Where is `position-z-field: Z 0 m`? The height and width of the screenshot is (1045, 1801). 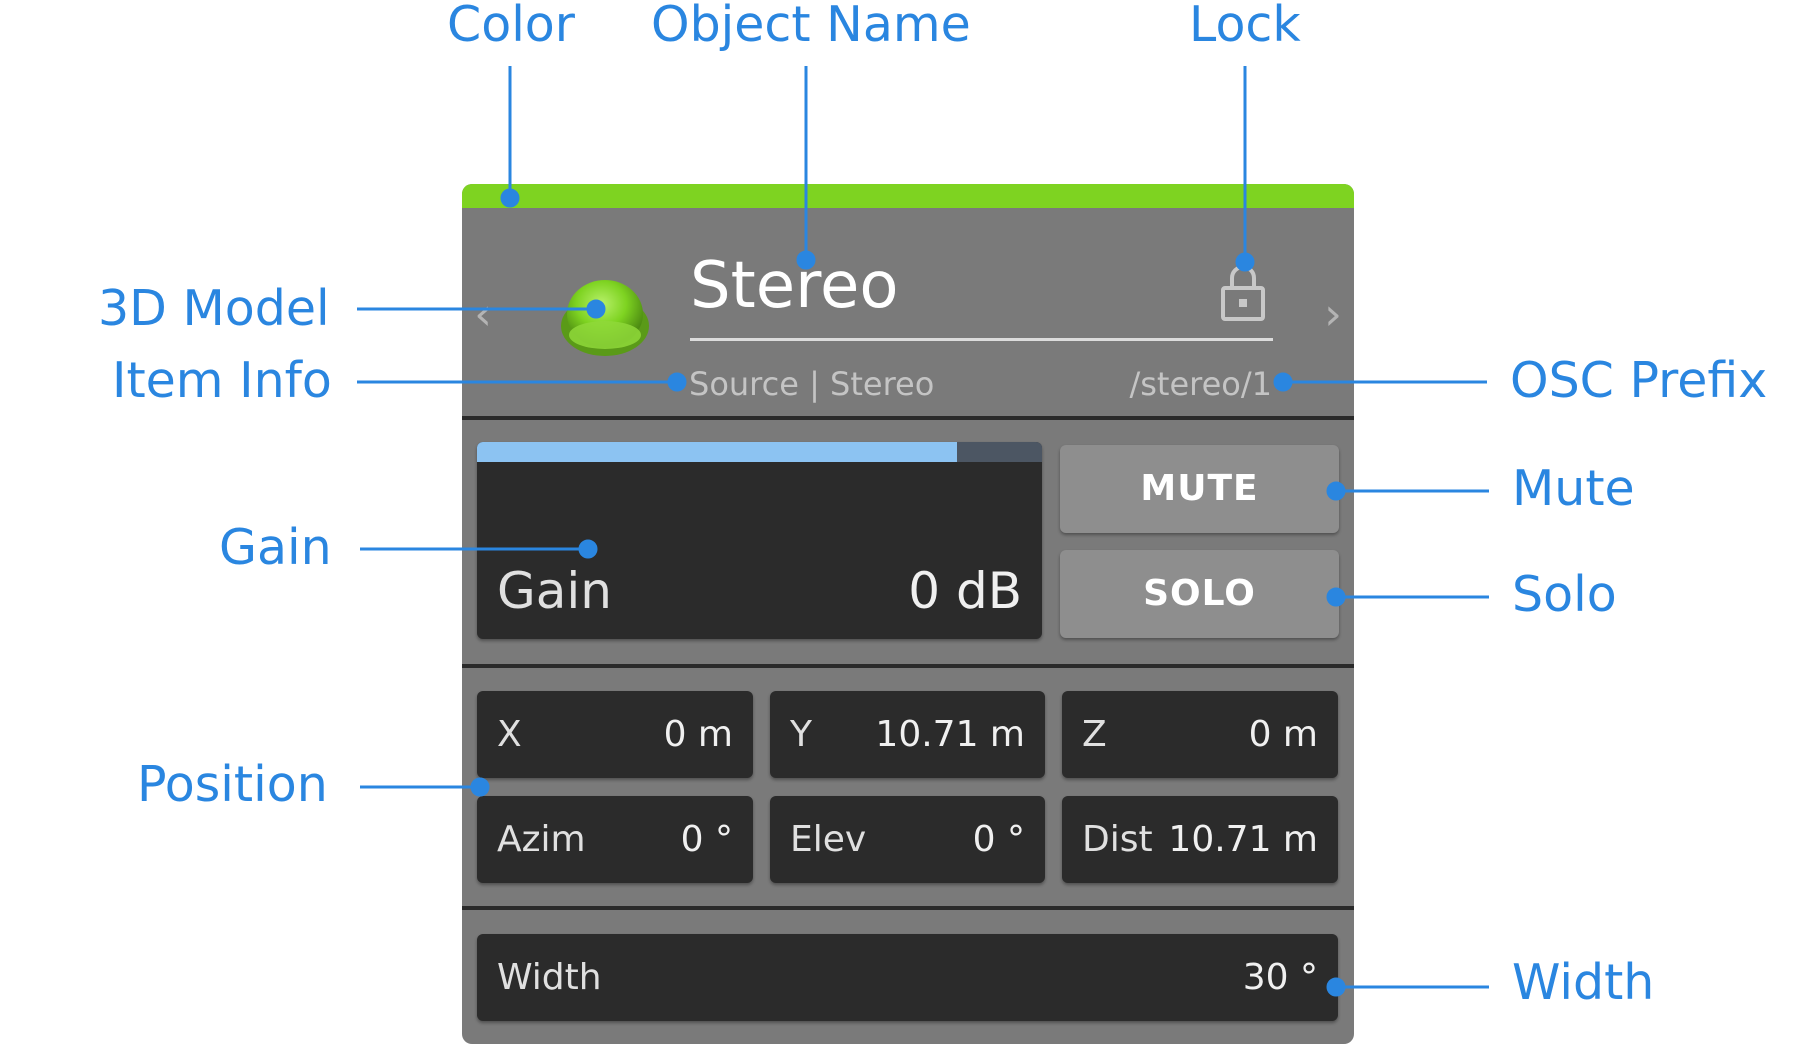 position-z-field: Z 0 m is located at coordinates (1200, 734).